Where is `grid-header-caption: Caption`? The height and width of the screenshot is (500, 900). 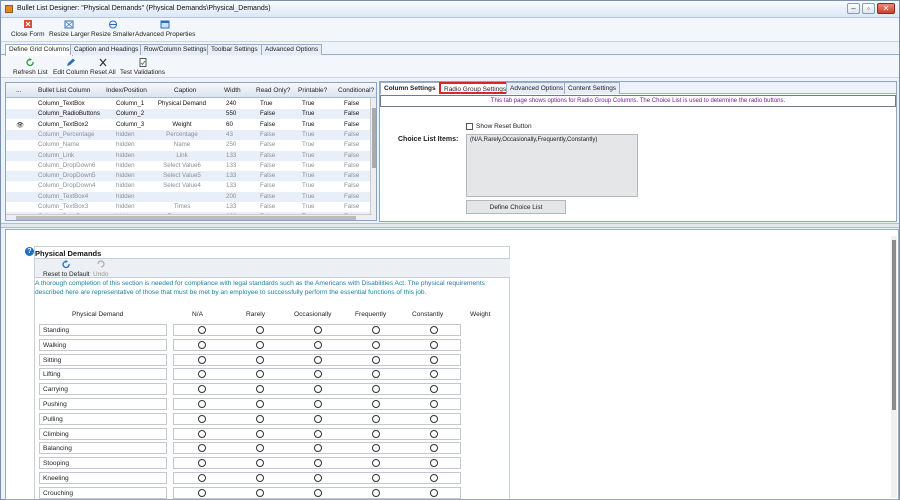 grid-header-caption: Caption is located at coordinates (185, 90).